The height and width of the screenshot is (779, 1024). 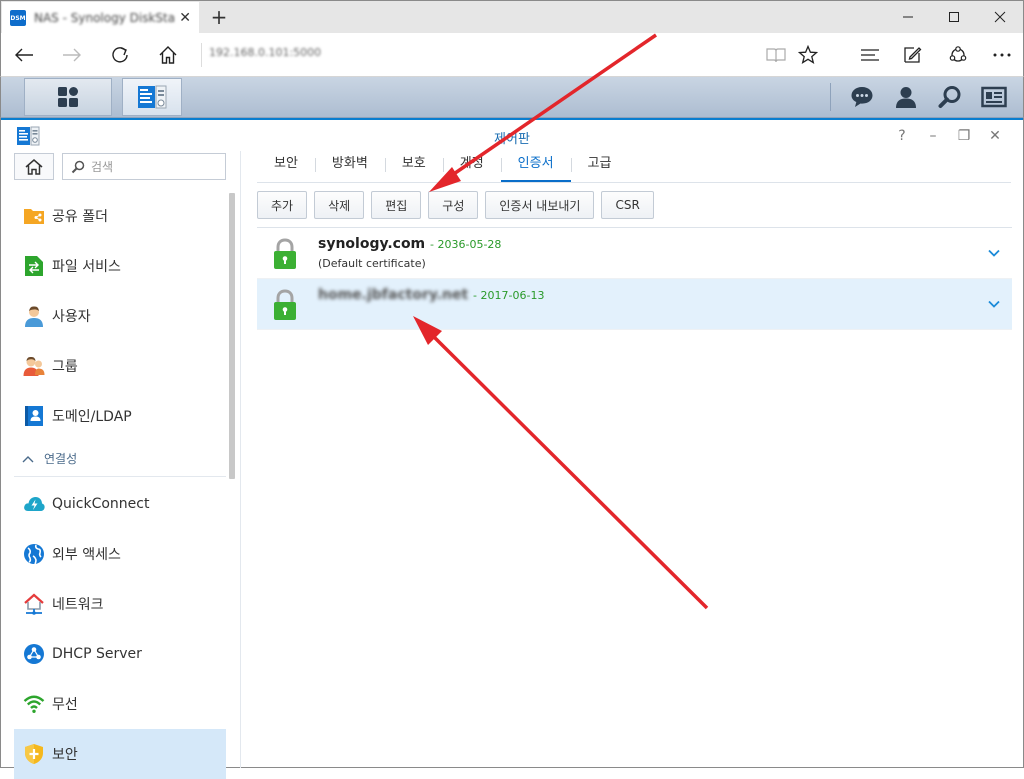 I want to click on user-options-button, so click(x=906, y=97).